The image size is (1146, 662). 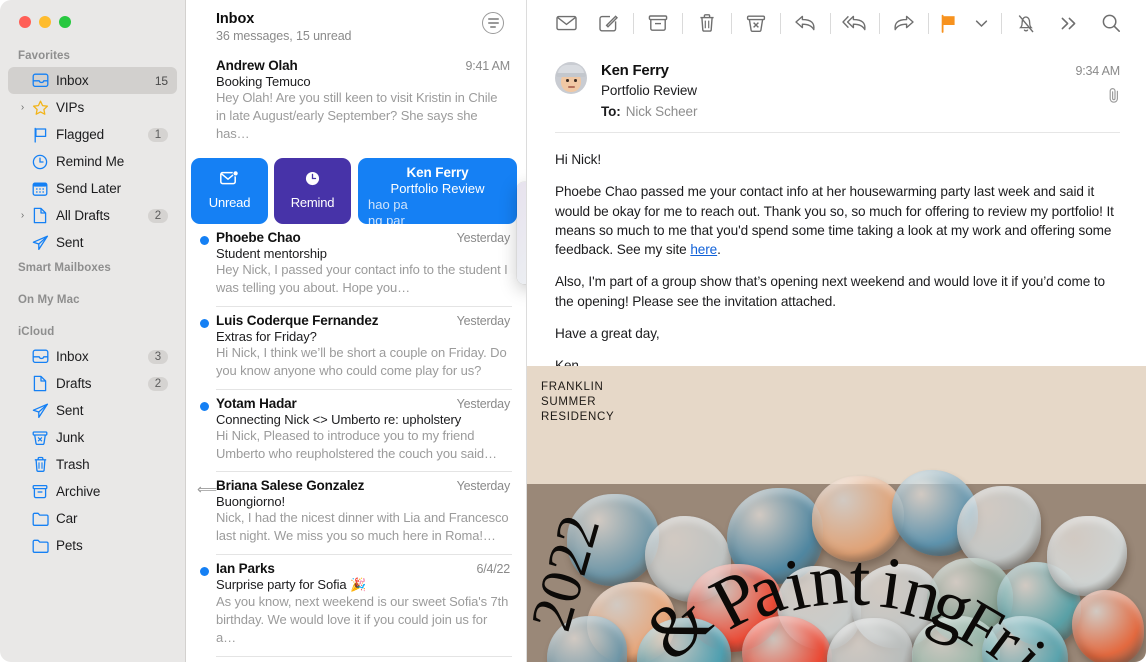 I want to click on star-icon, so click(x=40, y=108).